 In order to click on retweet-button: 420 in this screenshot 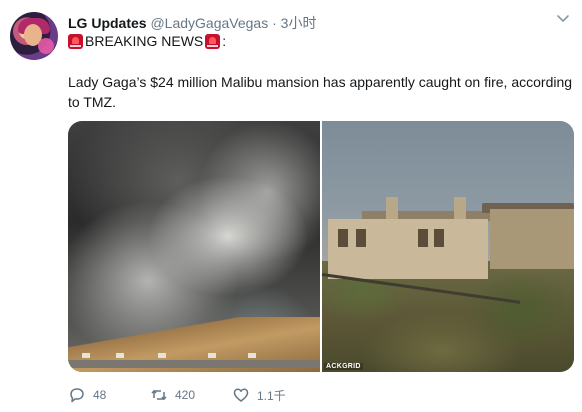, I will do `click(191, 395)`.